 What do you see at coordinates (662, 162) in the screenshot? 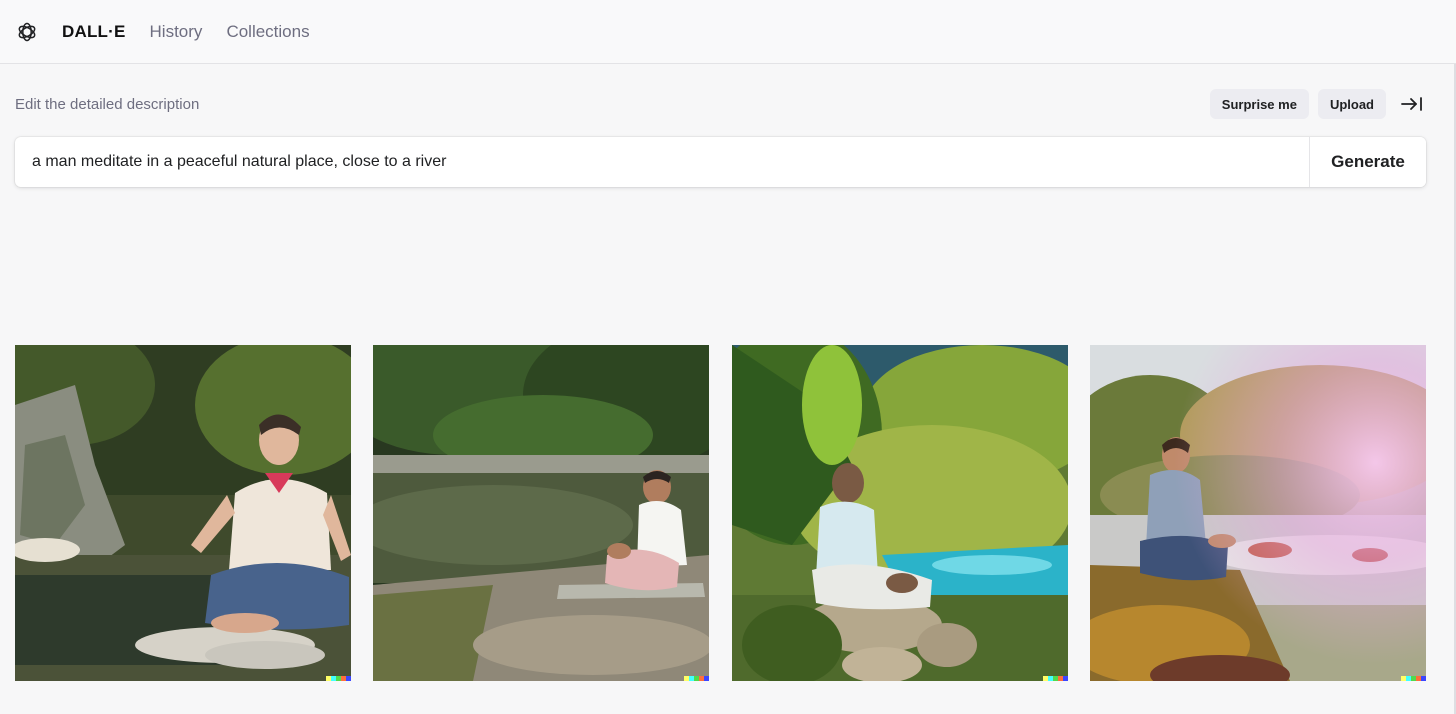
I see `prompt-input` at bounding box center [662, 162].